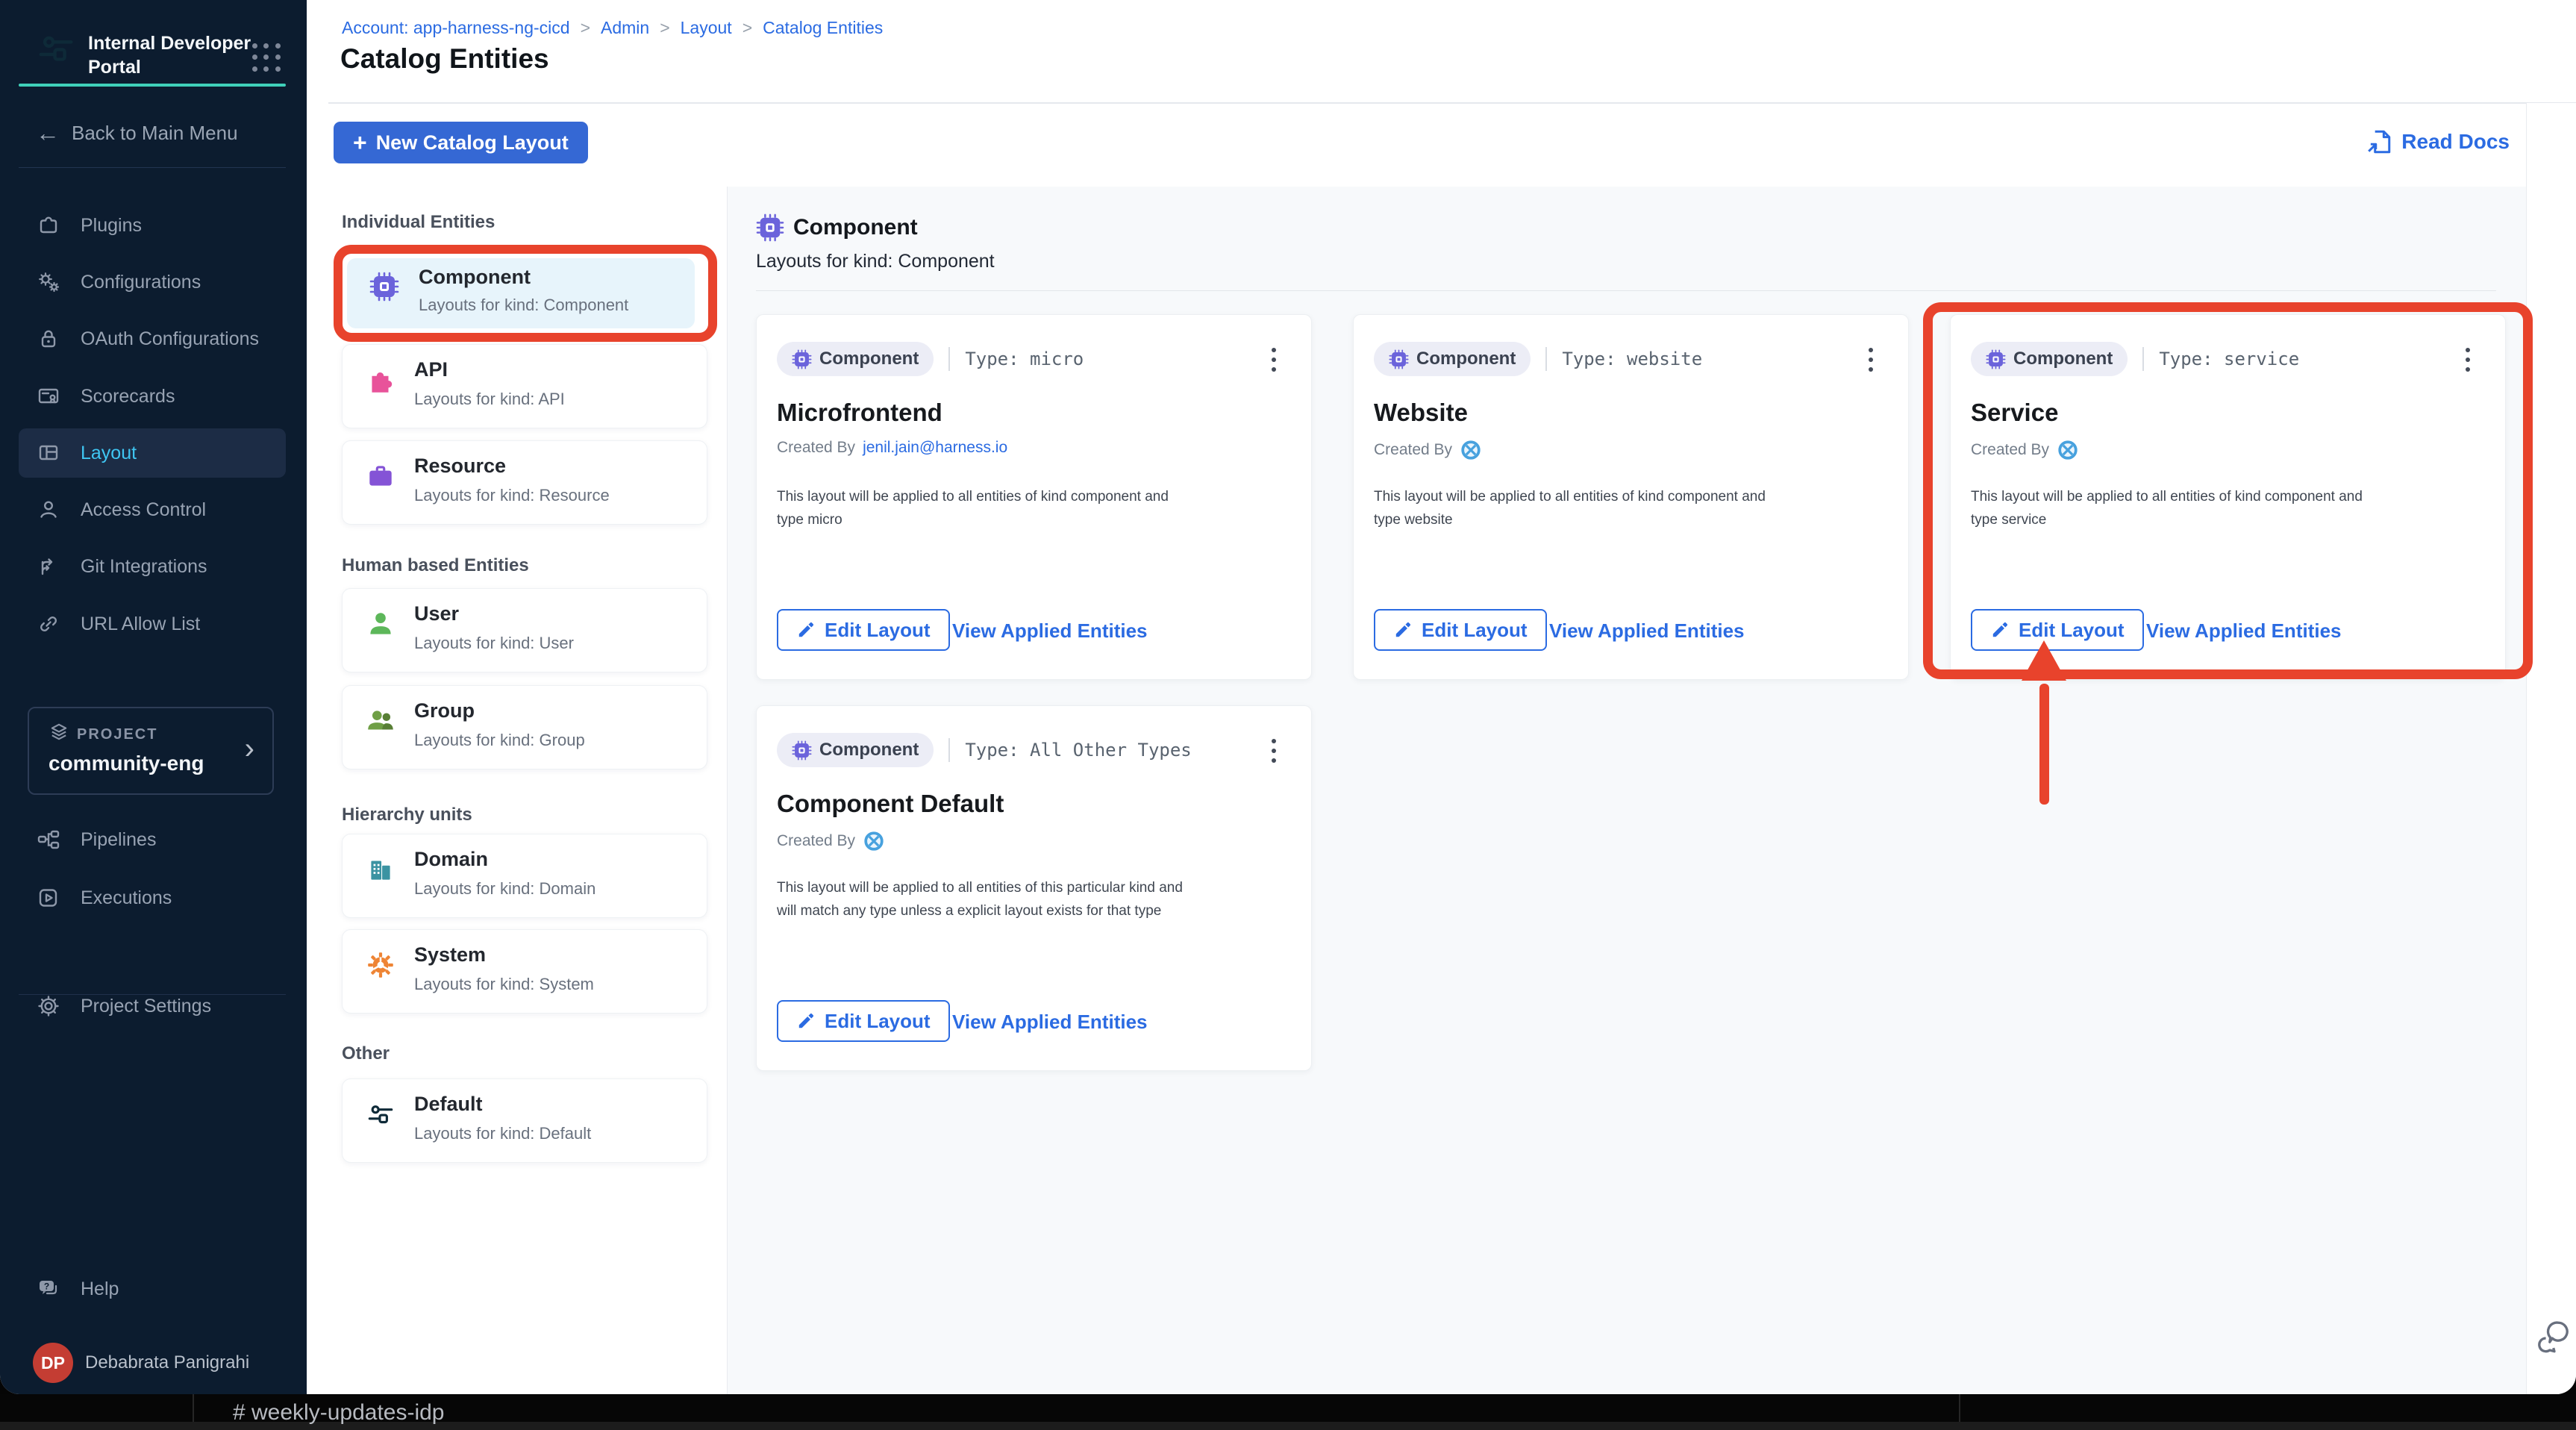 Image resolution: width=2576 pixels, height=1430 pixels. Describe the element at coordinates (1623, 359) in the screenshot. I see `type-label: Type: website` at that location.